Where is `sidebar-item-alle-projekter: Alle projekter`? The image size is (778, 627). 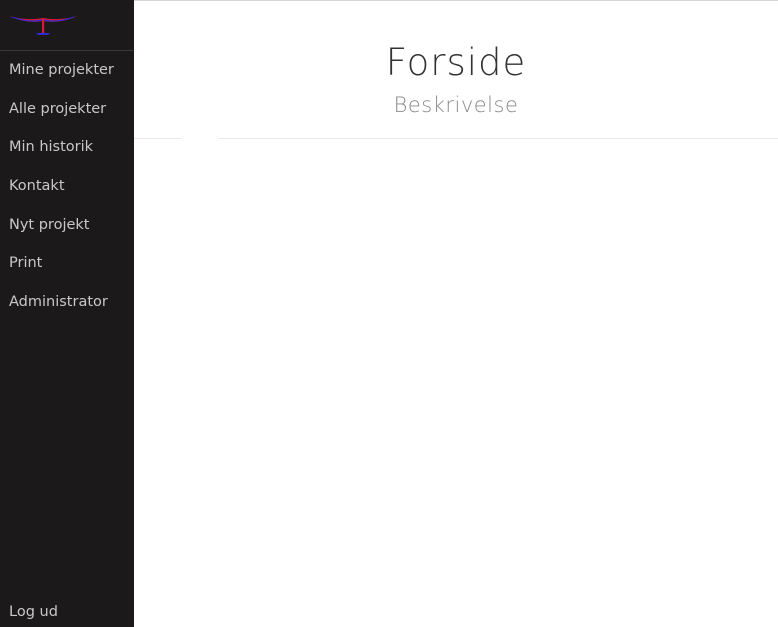 sidebar-item-alle-projekter: Alle projekter is located at coordinates (67, 109).